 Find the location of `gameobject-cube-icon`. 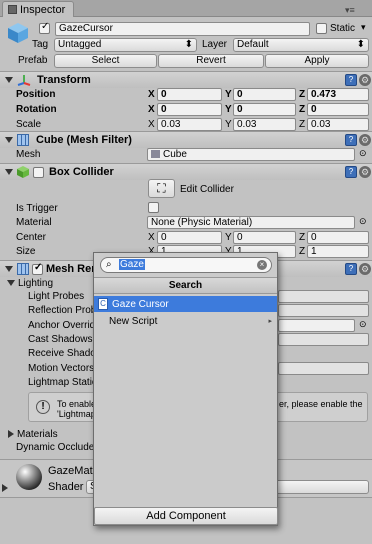

gameobject-cube-icon is located at coordinates (18, 33).